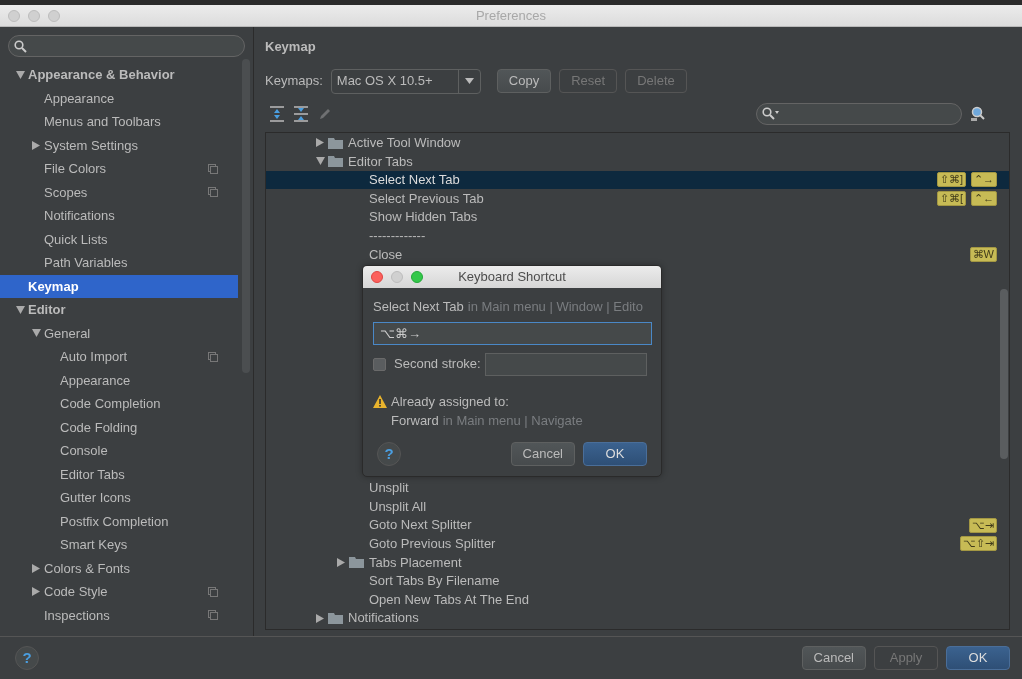 The image size is (1022, 679). What do you see at coordinates (119, 404) in the screenshot?
I see `sidebar-item: Code Completion` at bounding box center [119, 404].